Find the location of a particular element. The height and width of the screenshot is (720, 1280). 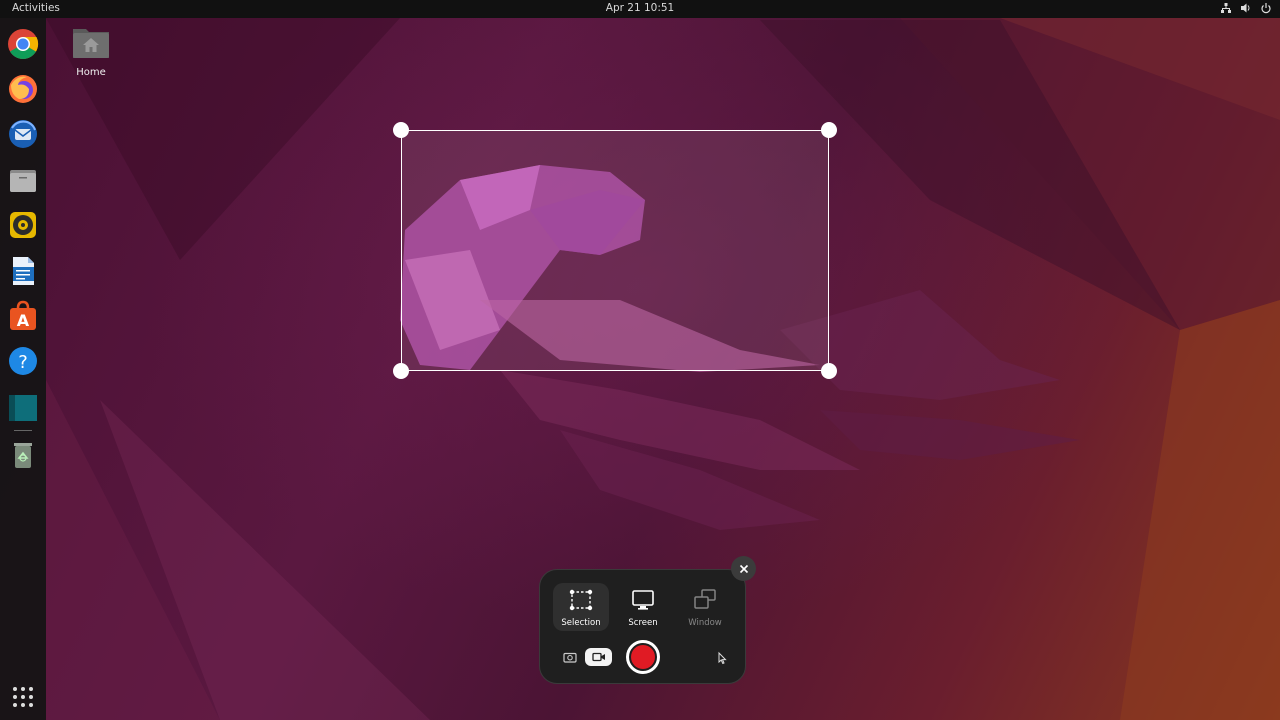

files-icon is located at coordinates (23, 180).